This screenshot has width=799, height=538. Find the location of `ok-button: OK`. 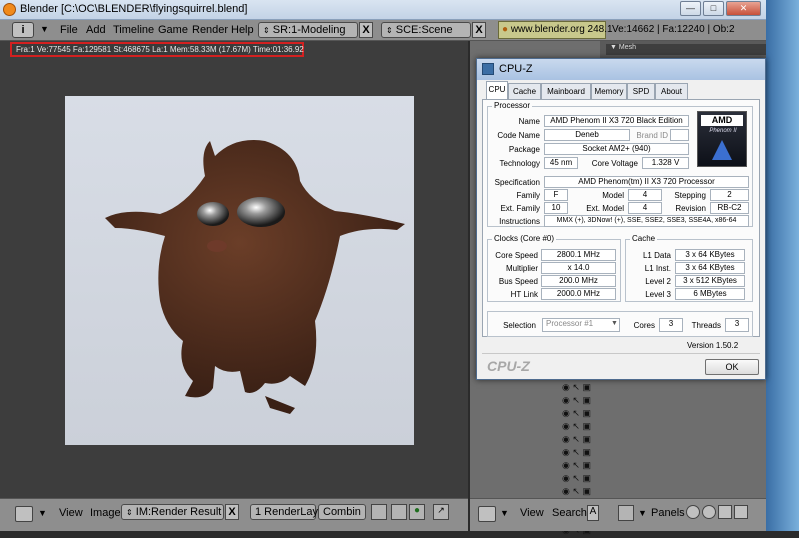

ok-button: OK is located at coordinates (732, 367).